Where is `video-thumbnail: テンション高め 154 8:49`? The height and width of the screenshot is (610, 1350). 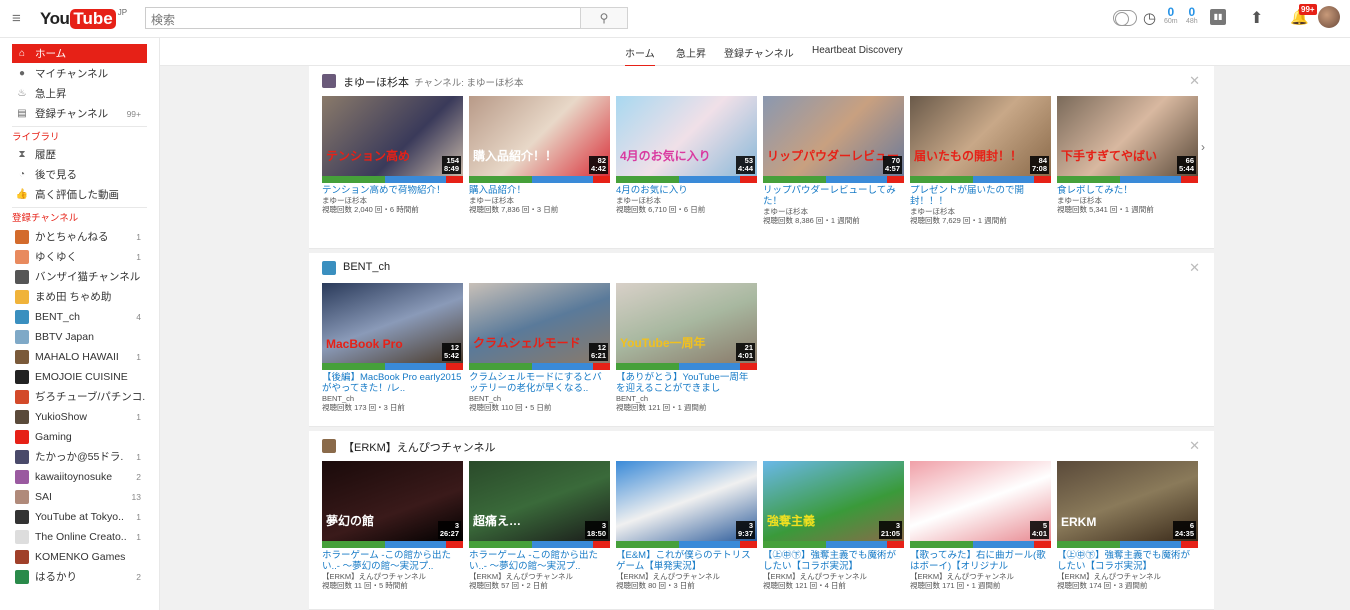 video-thumbnail: テンション高め 154 8:49 is located at coordinates (392, 136).